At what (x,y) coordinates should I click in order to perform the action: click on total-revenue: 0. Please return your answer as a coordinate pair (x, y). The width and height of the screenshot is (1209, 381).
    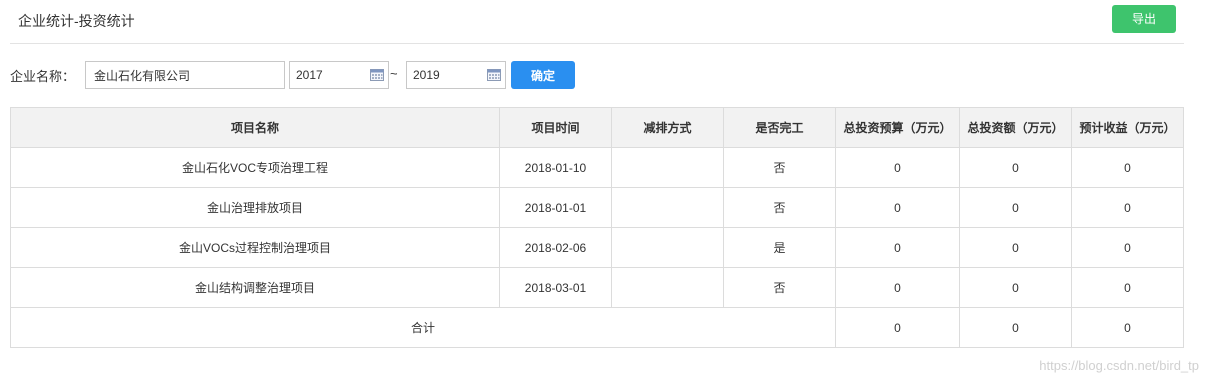
    Looking at the image, I should click on (1127, 327).